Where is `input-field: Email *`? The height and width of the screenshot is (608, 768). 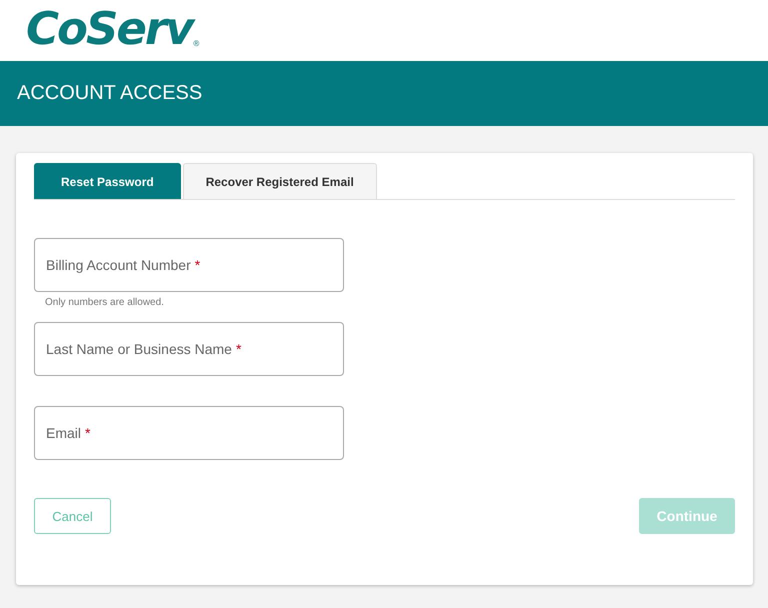
input-field: Email * is located at coordinates (189, 433).